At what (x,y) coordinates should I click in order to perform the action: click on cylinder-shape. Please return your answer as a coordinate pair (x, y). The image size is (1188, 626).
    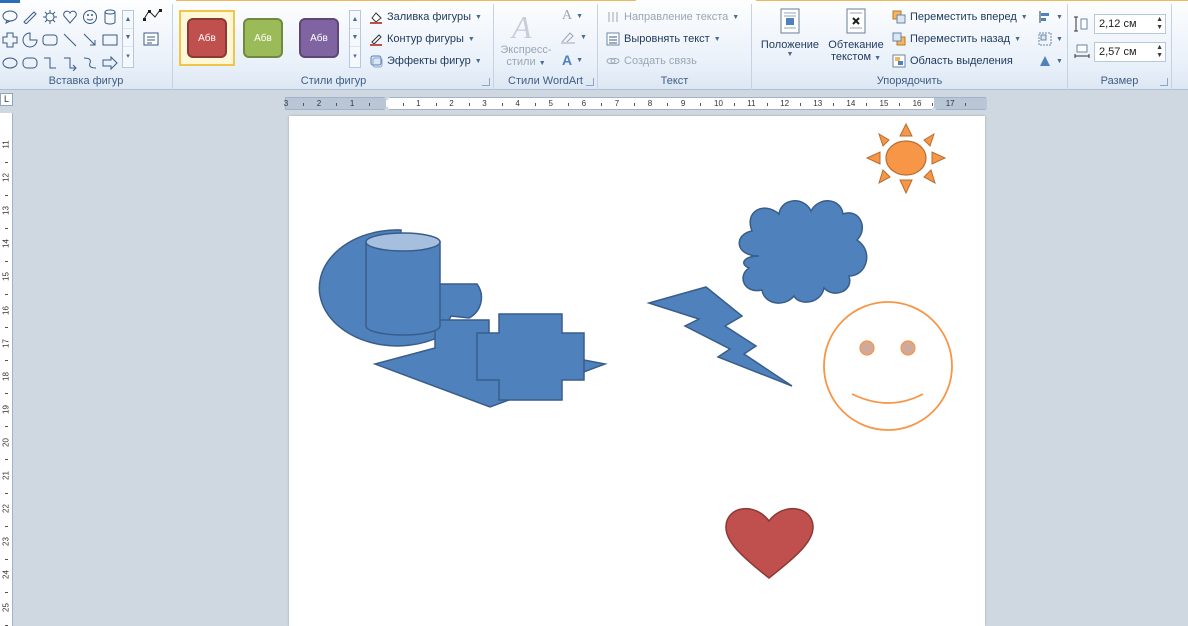
    Looking at the image, I should click on (403, 284).